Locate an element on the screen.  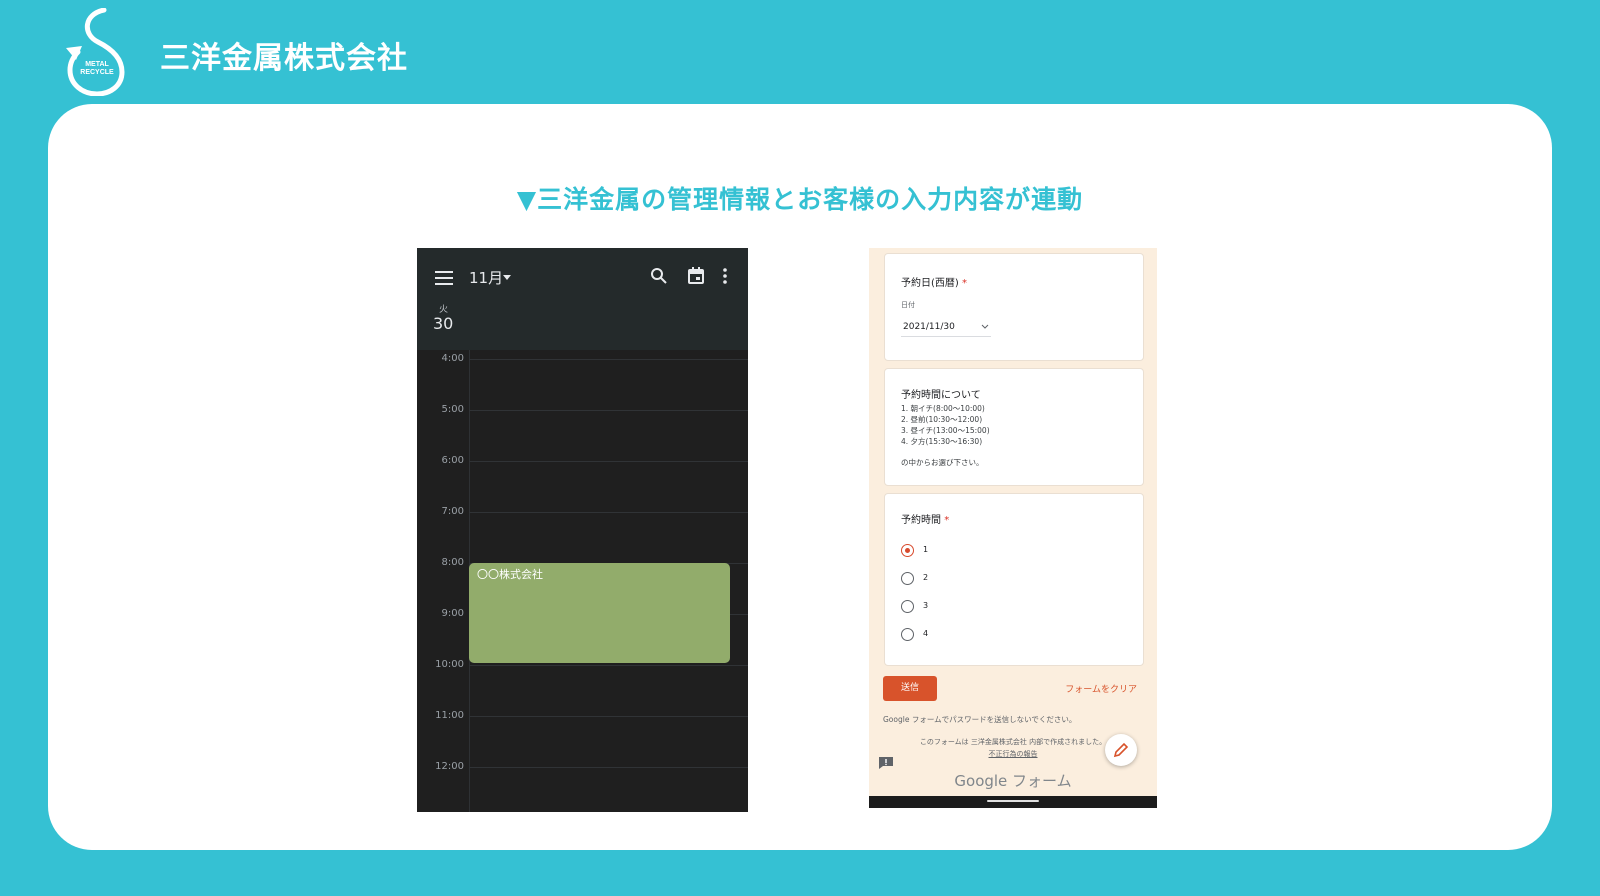
date-question-title: 予約日(西暦) * is located at coordinates (934, 283).